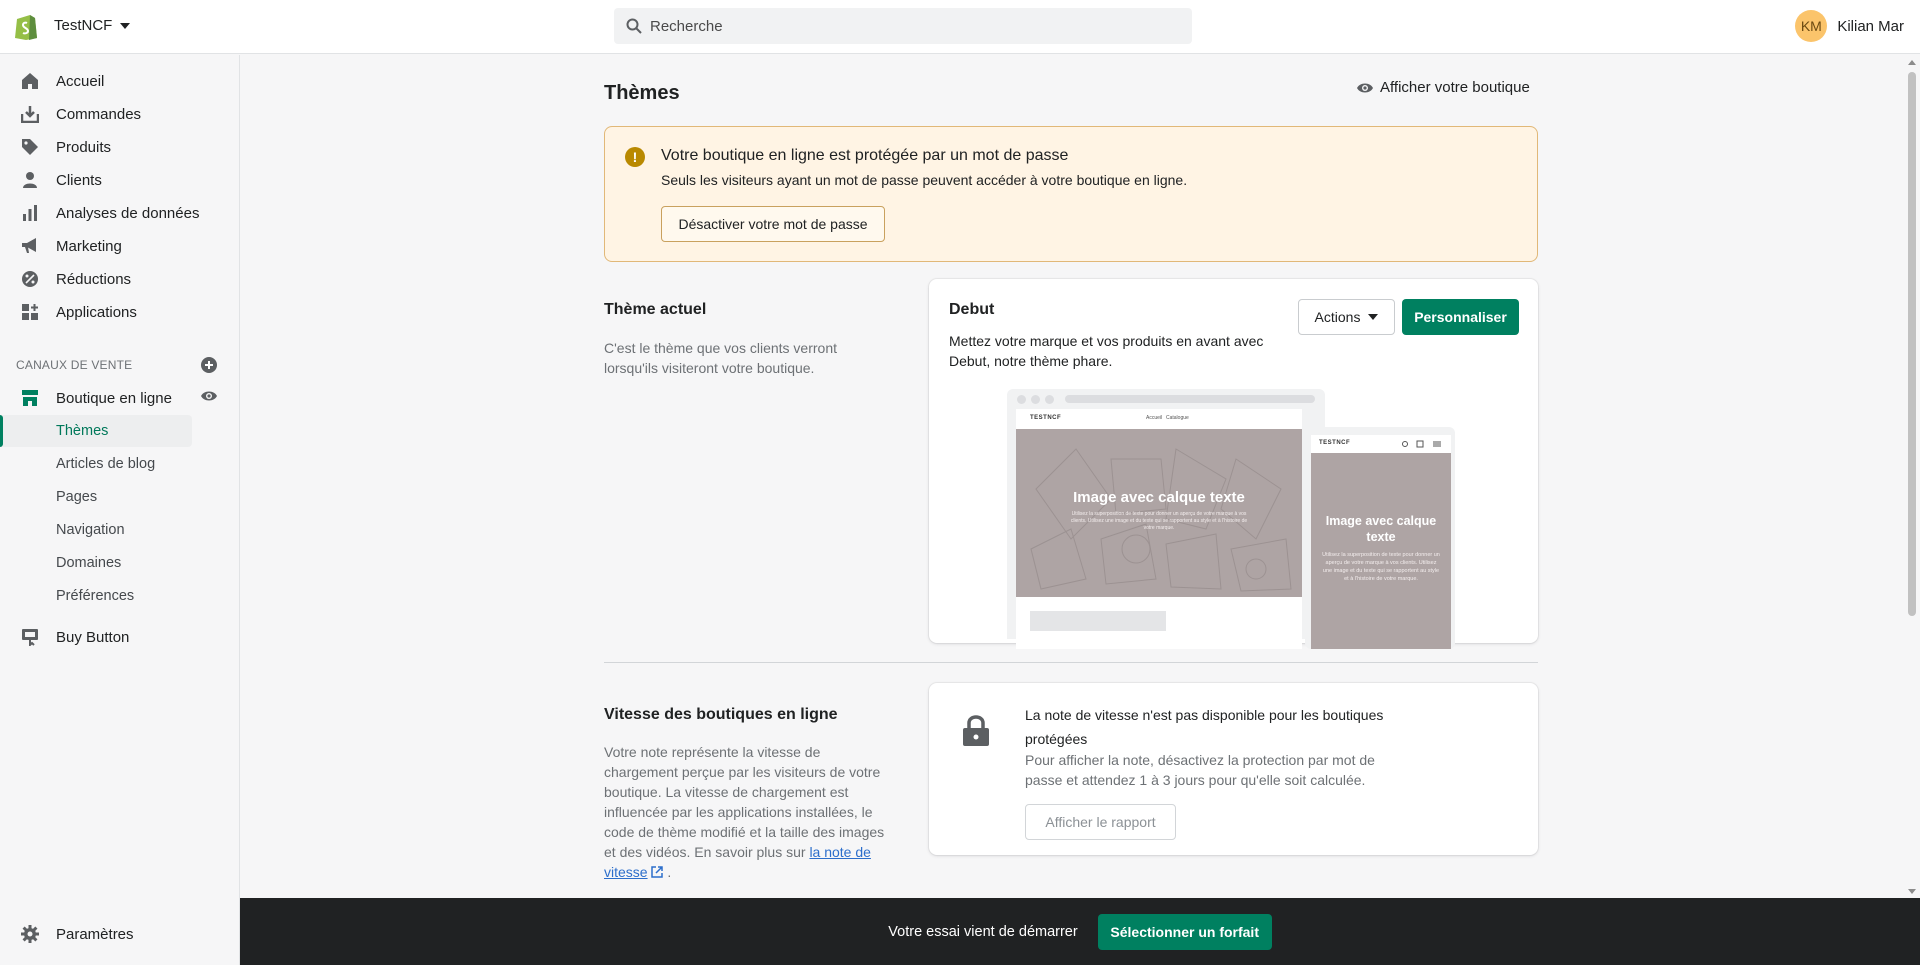  Describe the element at coordinates (635, 157) in the screenshot. I see `warning-icon: !` at that location.